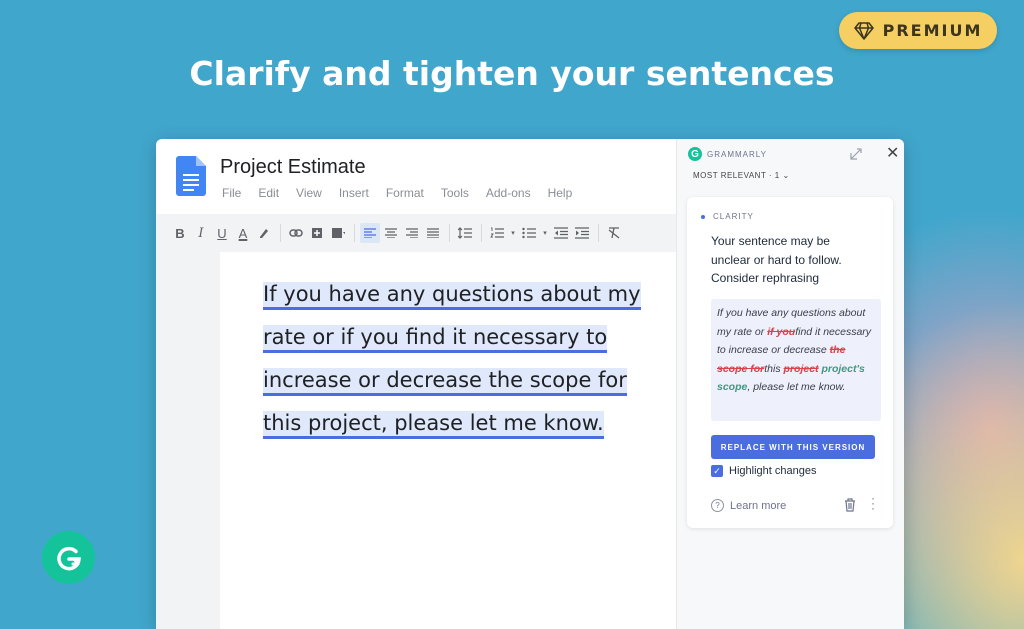 The image size is (1024, 629). What do you see at coordinates (222, 233) in the screenshot?
I see `underline-button: U` at bounding box center [222, 233].